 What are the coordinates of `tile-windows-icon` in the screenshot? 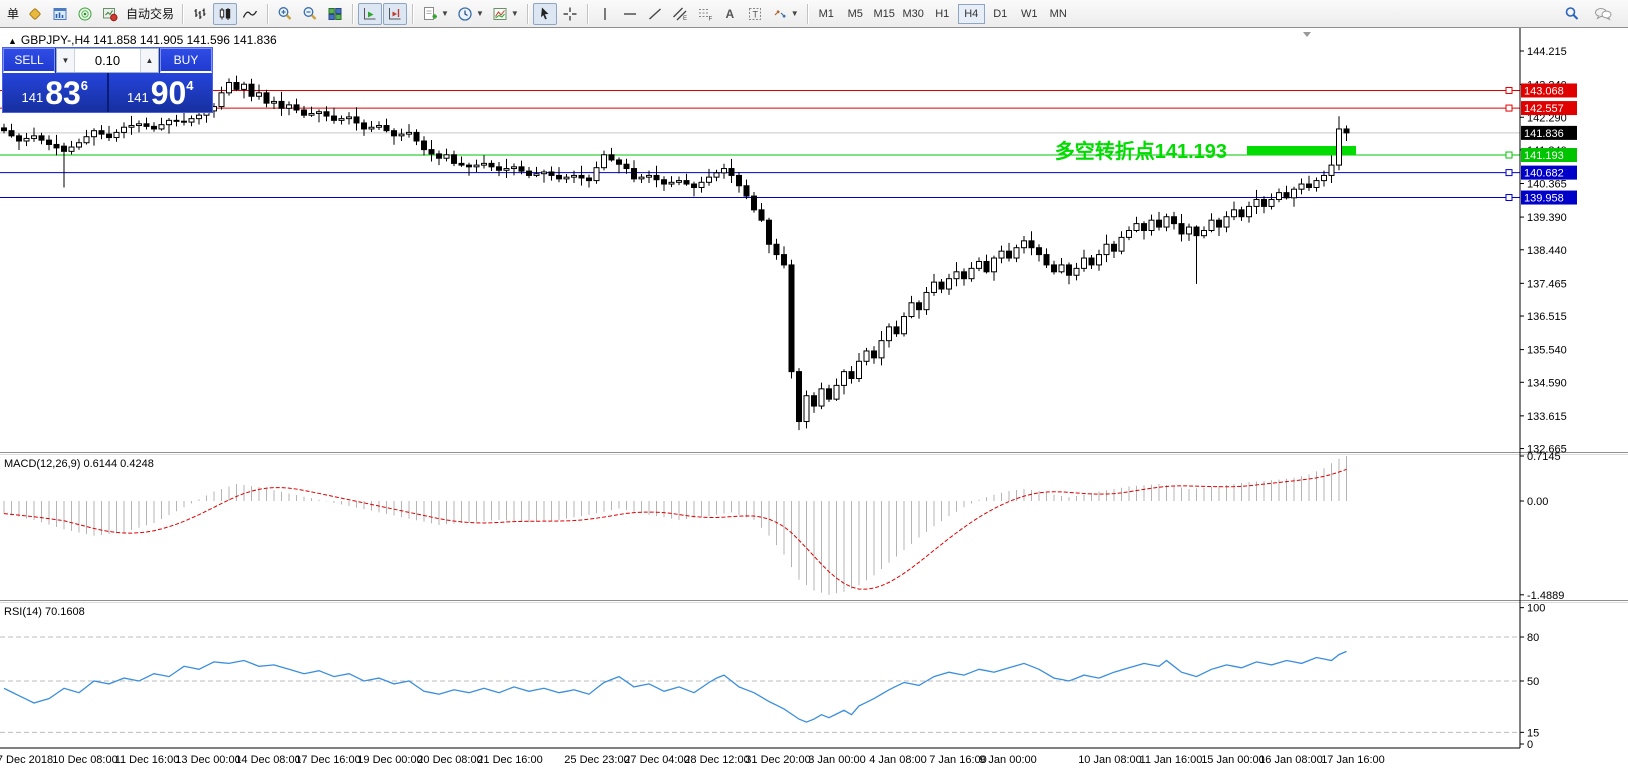 It's located at (335, 14).